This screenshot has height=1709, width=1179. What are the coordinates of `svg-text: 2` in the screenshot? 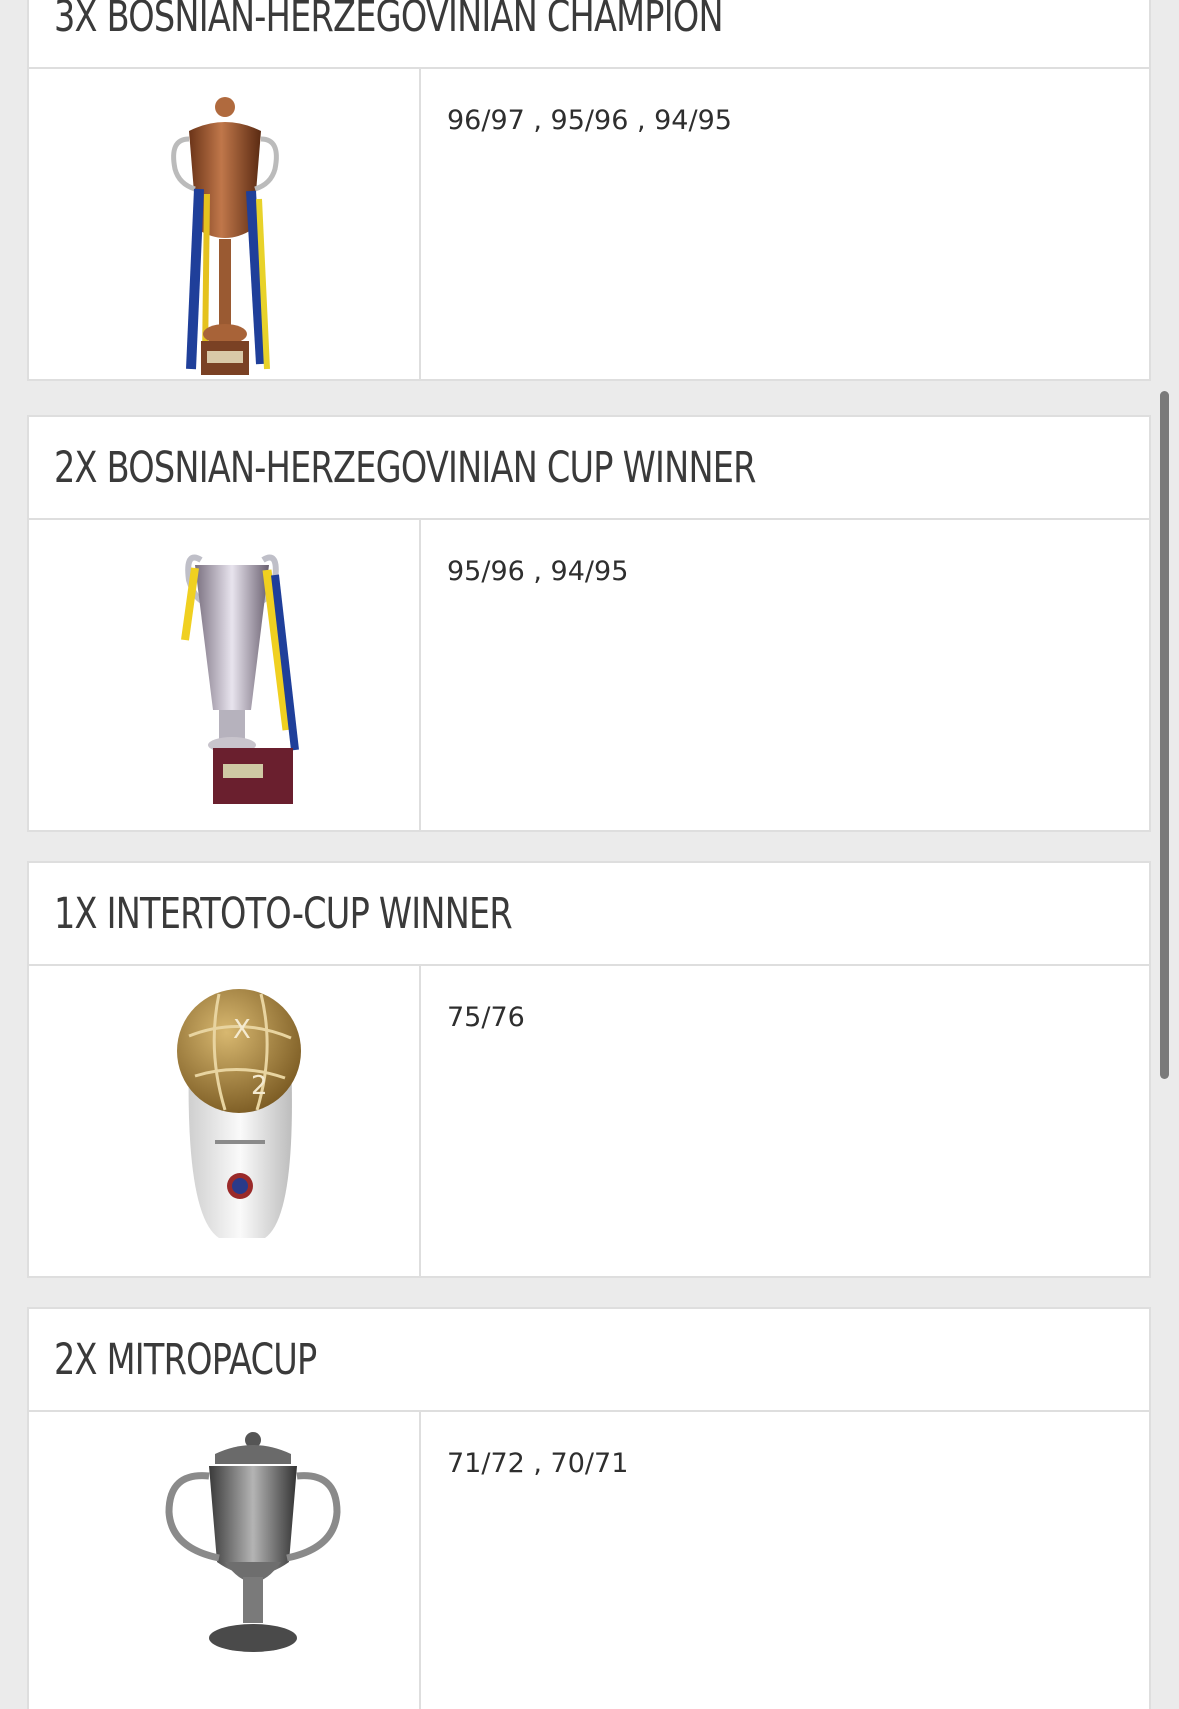 It's located at (259, 1086).